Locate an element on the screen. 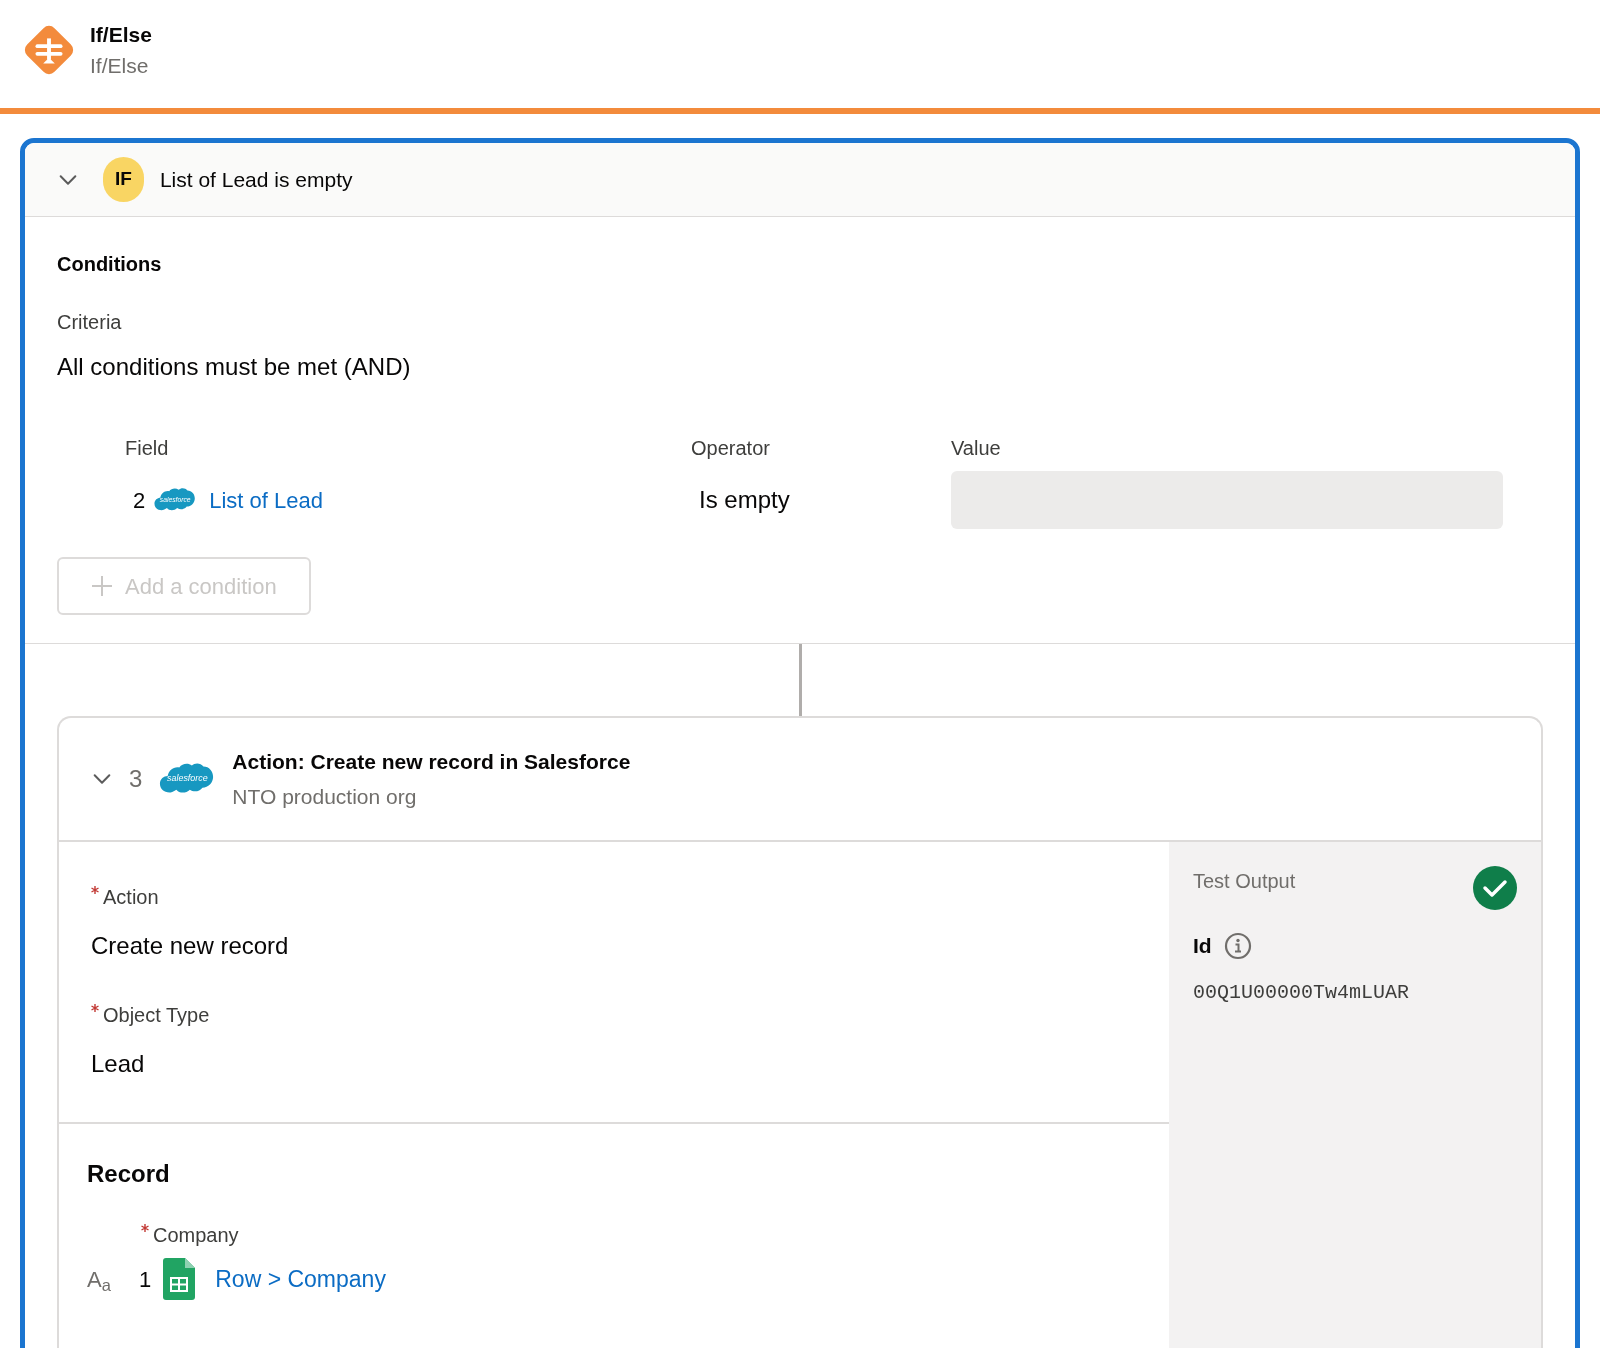 The width and height of the screenshot is (1600, 1348). operator-value: Is empty is located at coordinates (745, 500).